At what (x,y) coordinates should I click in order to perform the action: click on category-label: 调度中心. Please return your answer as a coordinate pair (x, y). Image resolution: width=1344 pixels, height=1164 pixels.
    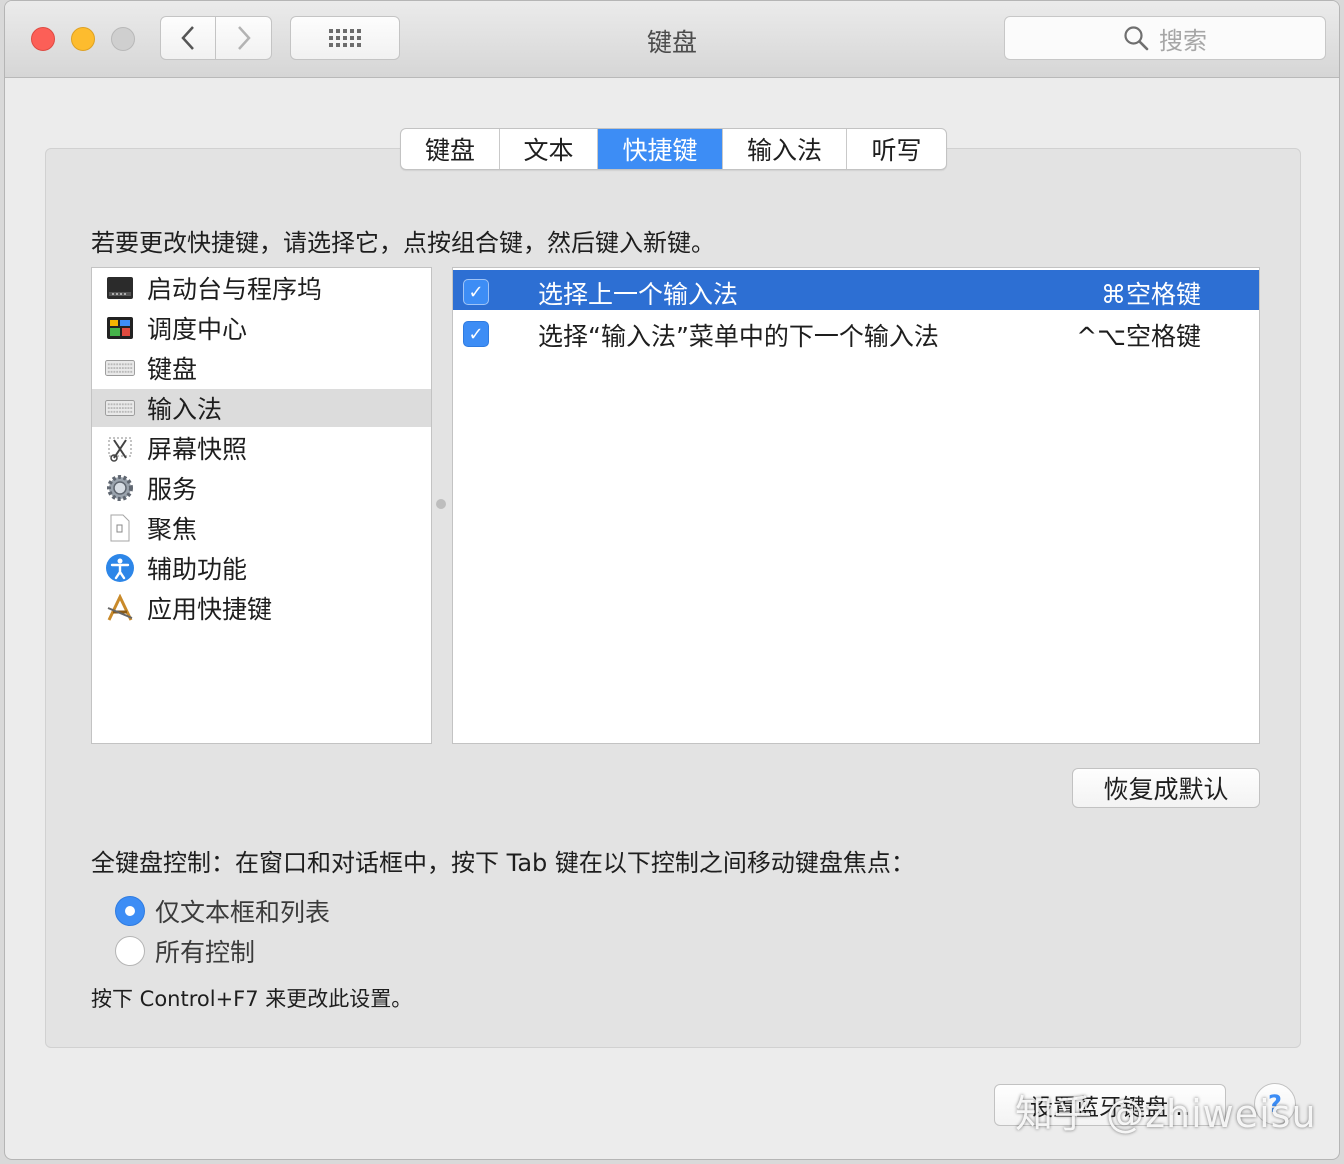
    Looking at the image, I should click on (197, 329).